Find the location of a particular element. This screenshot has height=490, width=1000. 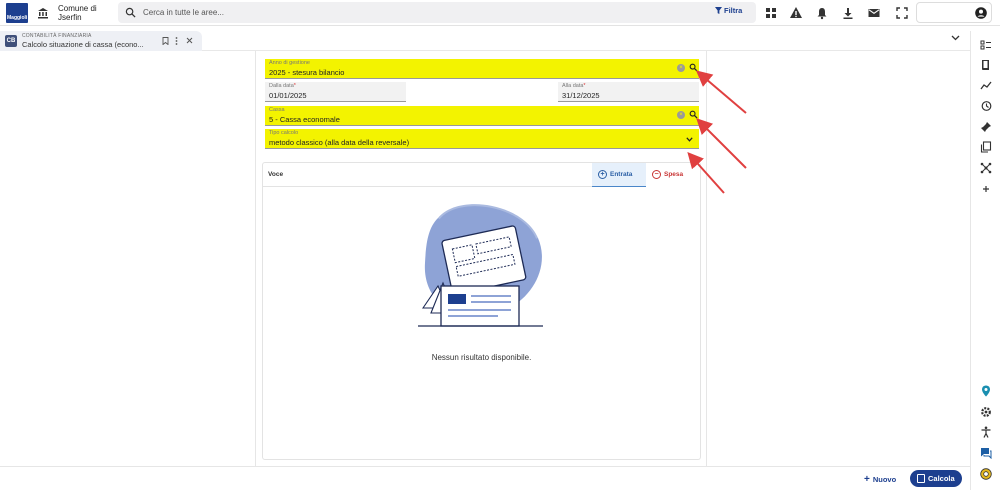

cassa-value: 5 - Cassa economale is located at coordinates (304, 119).